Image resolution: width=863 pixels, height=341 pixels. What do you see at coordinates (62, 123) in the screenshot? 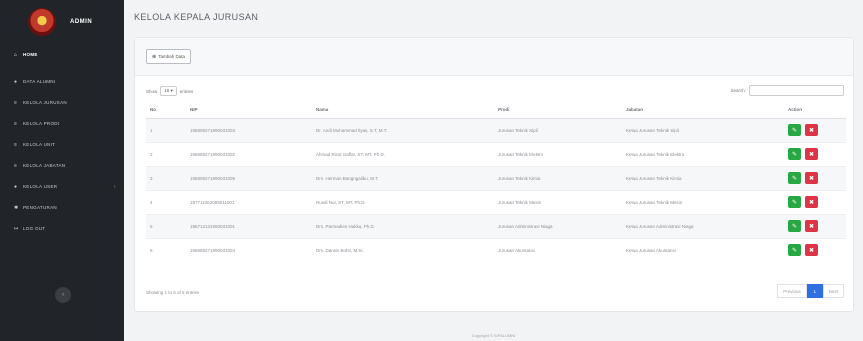
I see `sidebar-item-kelola-prodi: ≡ KELOLA PRODI` at bounding box center [62, 123].